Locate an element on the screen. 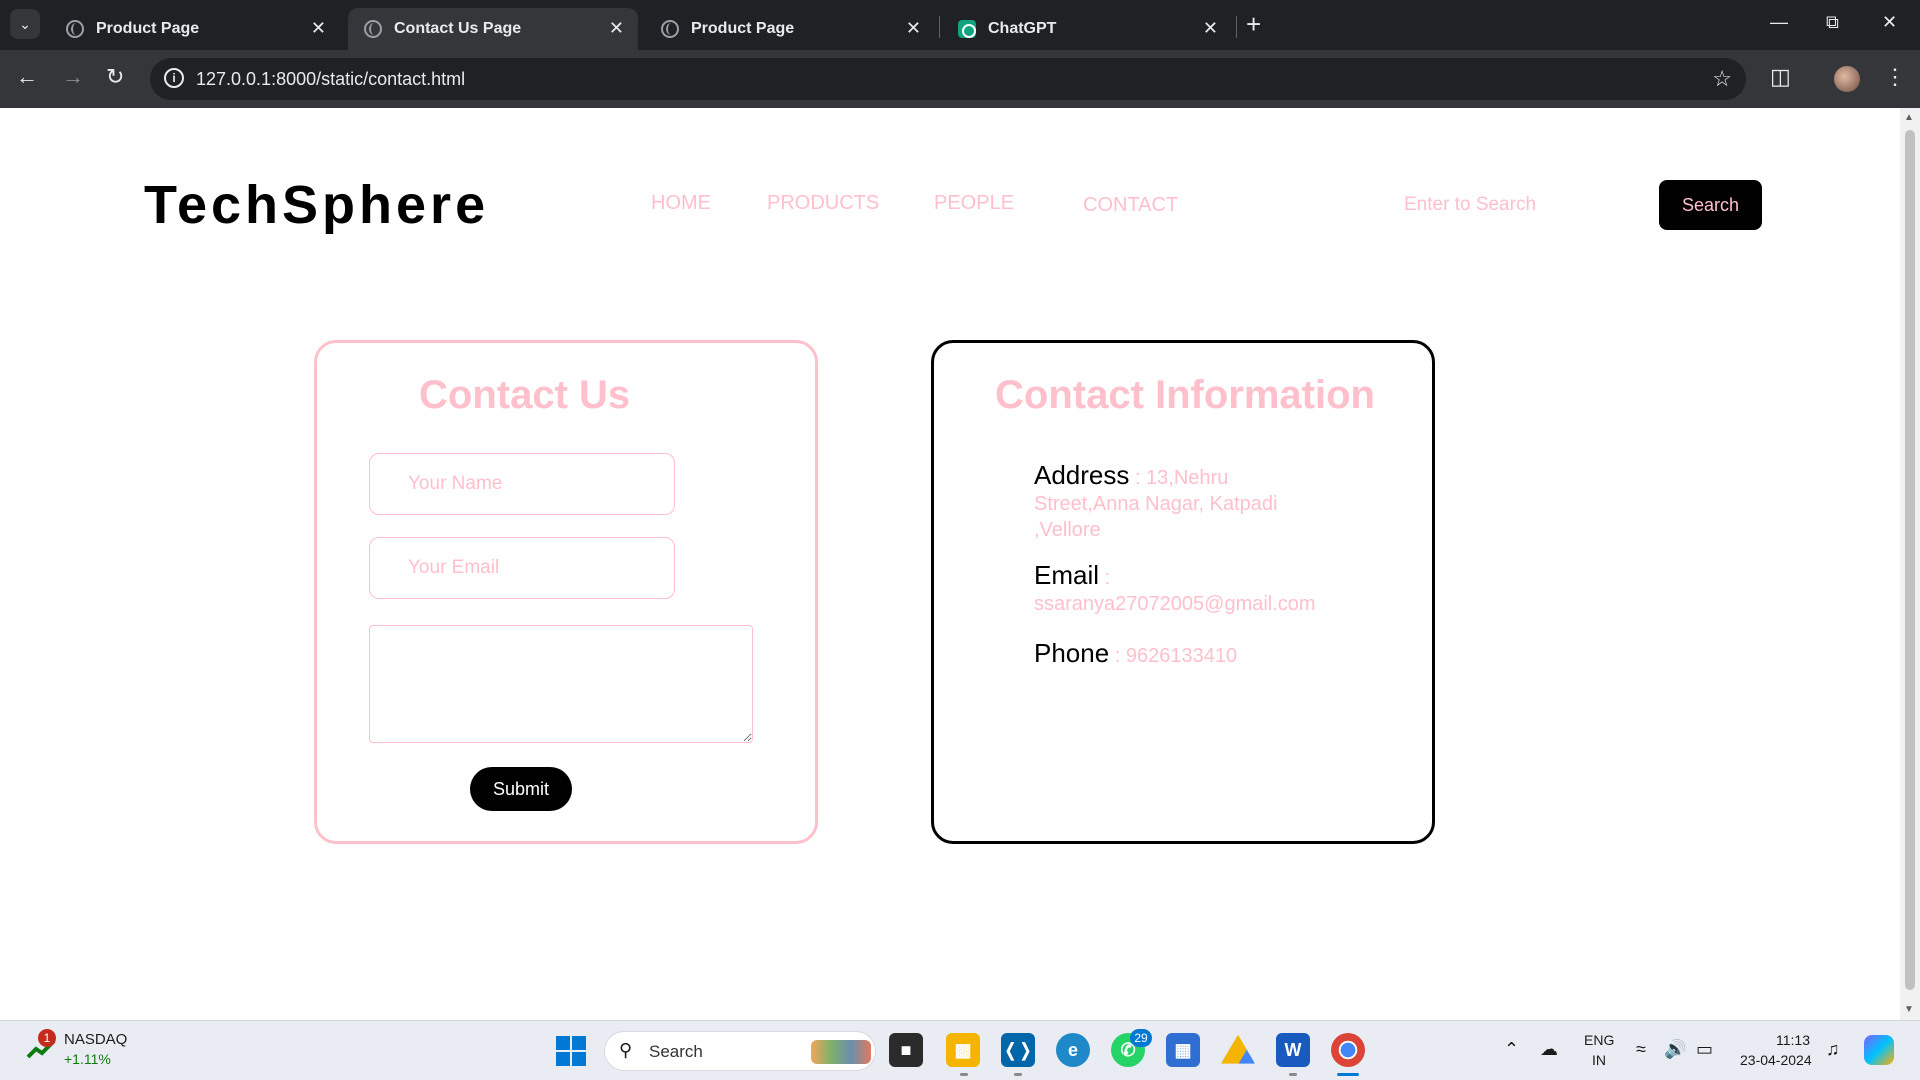 The width and height of the screenshot is (1920, 1080). nav-products: PRODUCTS is located at coordinates (823, 203).